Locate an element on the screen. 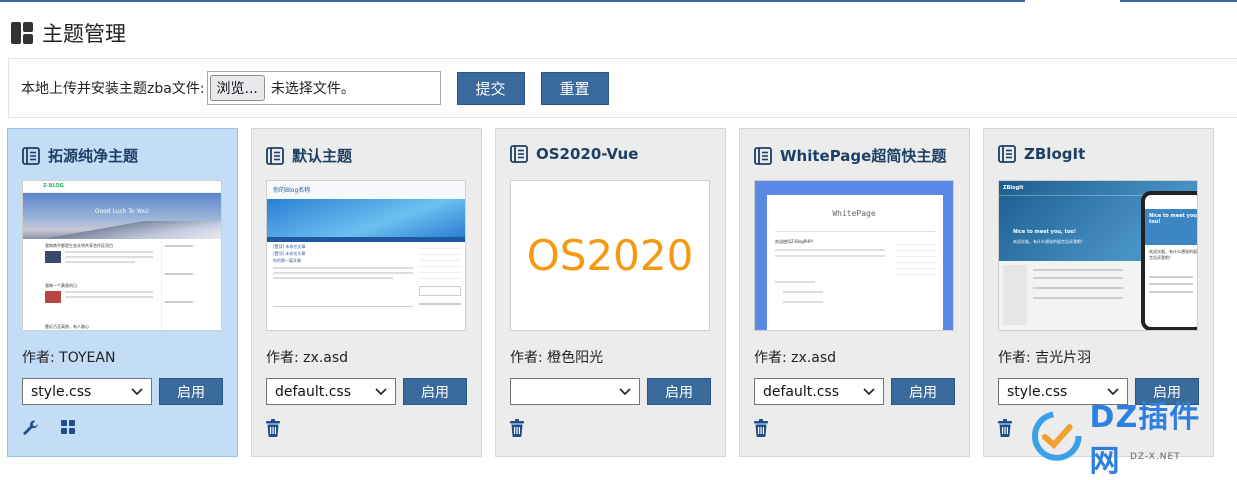 The width and height of the screenshot is (1237, 480). preview-post: 我和南平都是生态文明共享合作区项目 is located at coordinates (79, 245).